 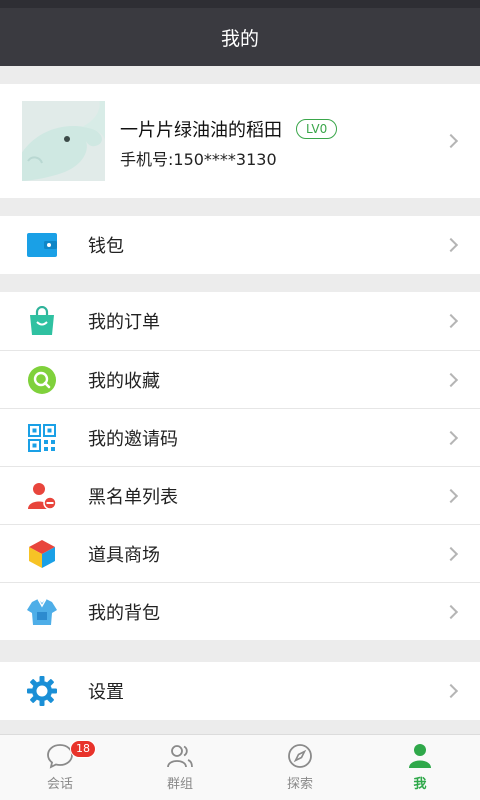 What do you see at coordinates (300, 756) in the screenshot?
I see `compass-icon` at bounding box center [300, 756].